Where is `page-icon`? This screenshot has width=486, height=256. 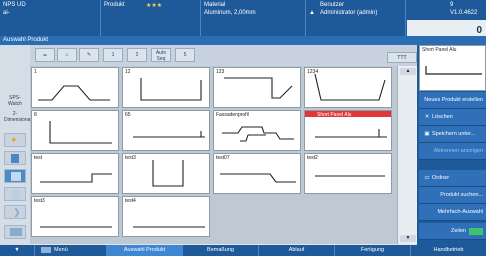 page-icon is located at coordinates (15, 194).